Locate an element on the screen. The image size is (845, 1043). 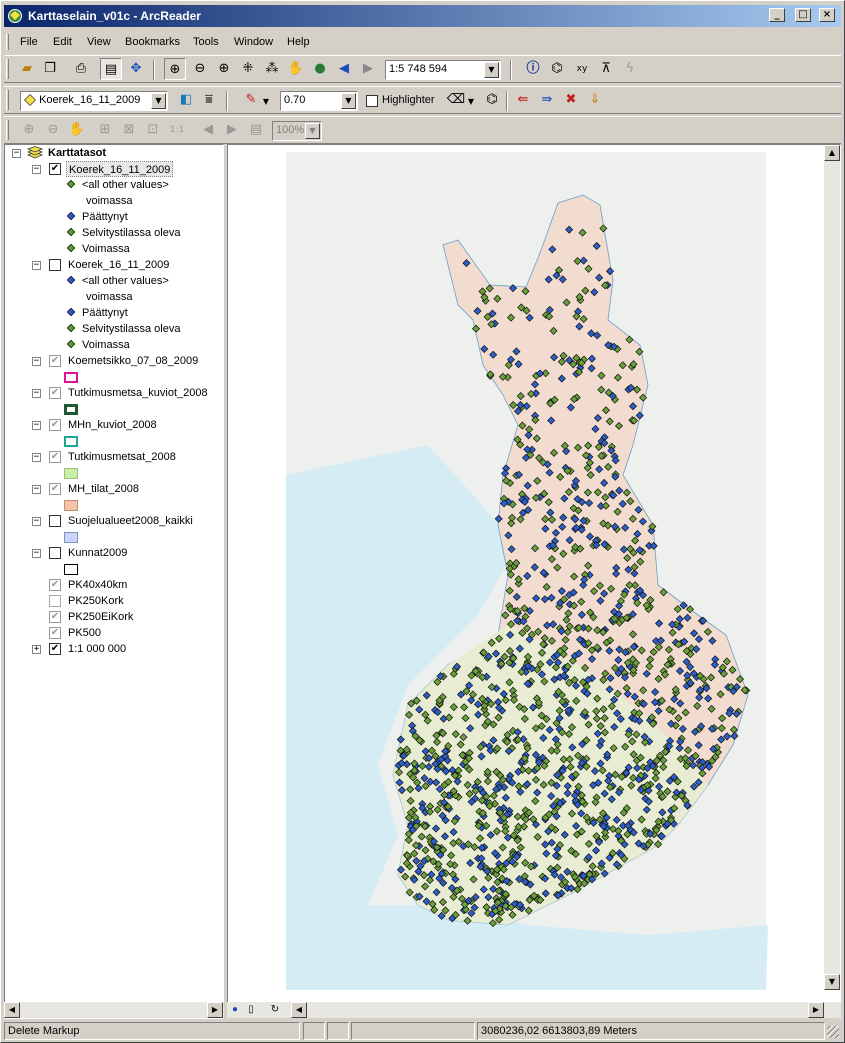
toc-layer-mh-tilat: MH_tilat_2008 is located at coordinates (103, 489).